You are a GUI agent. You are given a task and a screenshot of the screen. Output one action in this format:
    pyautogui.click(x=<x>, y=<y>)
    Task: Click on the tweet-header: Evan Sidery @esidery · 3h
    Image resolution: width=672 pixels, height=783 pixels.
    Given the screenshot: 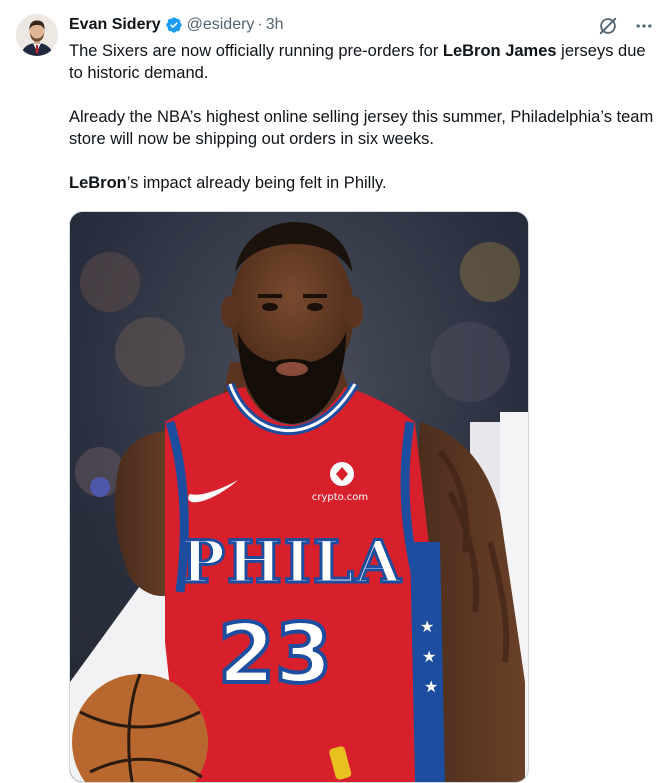 What is the action you would take?
    pyautogui.click(x=360, y=25)
    